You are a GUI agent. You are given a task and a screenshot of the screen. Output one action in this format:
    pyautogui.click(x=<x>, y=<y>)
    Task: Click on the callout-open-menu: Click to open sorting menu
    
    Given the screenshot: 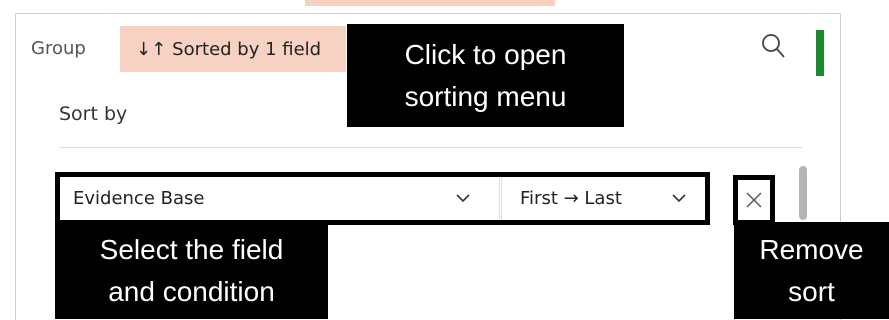 What is the action you would take?
    pyautogui.click(x=485, y=75)
    